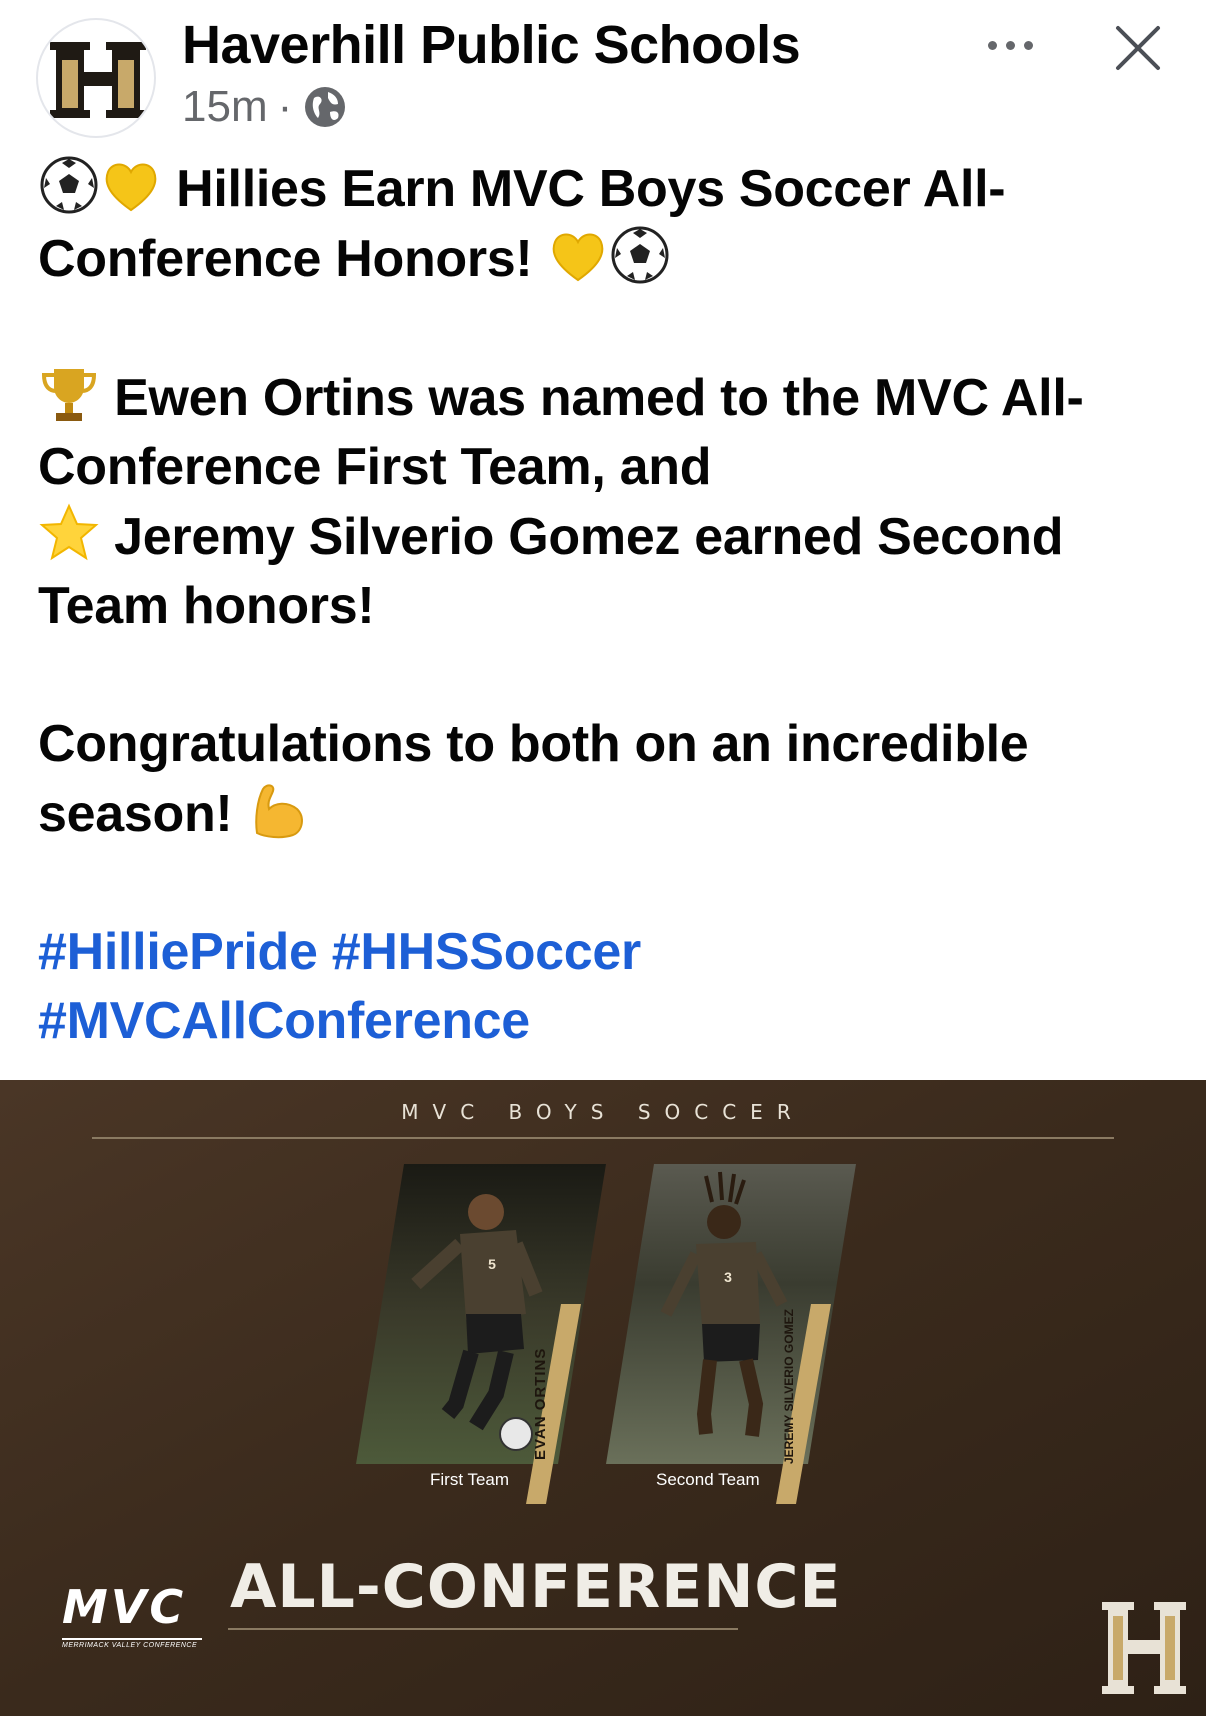  I want to click on team-label: Second Team, so click(708, 1479).